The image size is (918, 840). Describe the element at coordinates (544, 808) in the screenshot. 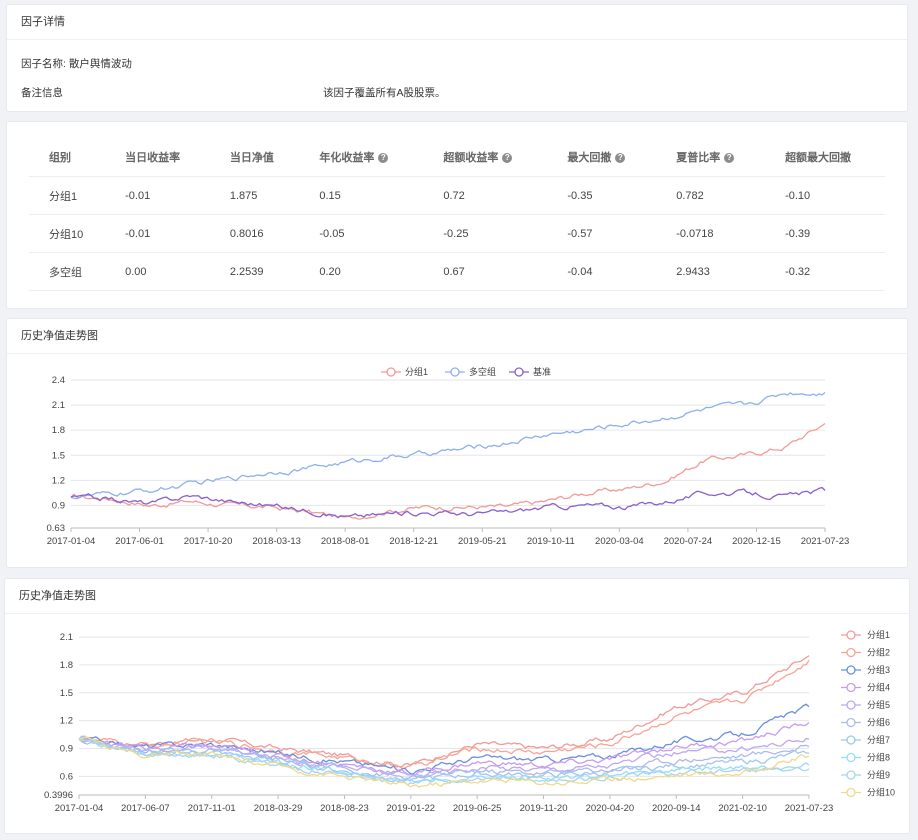

I see `x-tick-label: 2019-11-20` at that location.